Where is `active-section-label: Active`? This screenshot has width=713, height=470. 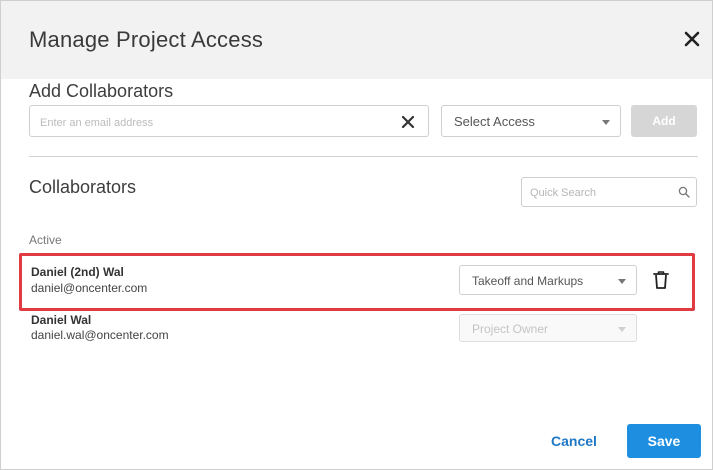
active-section-label: Active is located at coordinates (45, 240).